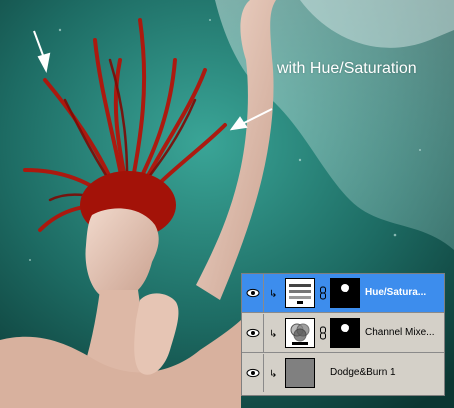 This screenshot has width=454, height=408. What do you see at coordinates (363, 372) in the screenshot?
I see `layer-name: Dodge&Burn 1` at bounding box center [363, 372].